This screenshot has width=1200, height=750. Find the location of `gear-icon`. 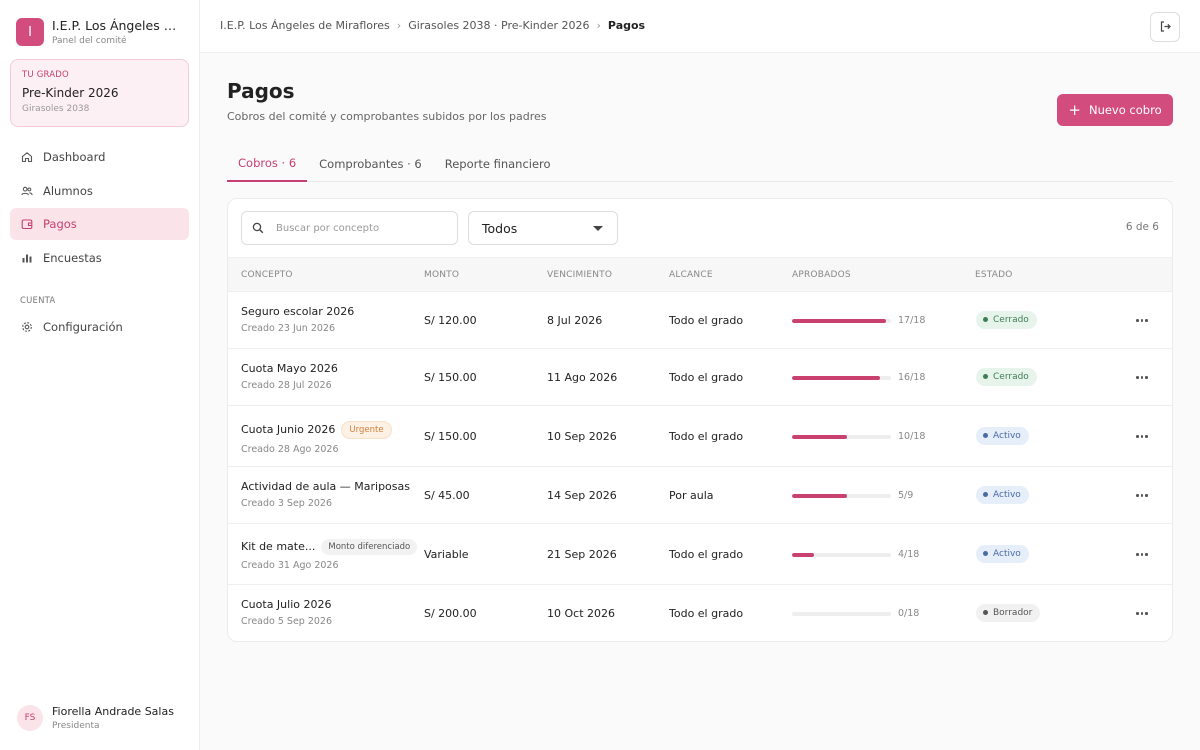

gear-icon is located at coordinates (27, 327).